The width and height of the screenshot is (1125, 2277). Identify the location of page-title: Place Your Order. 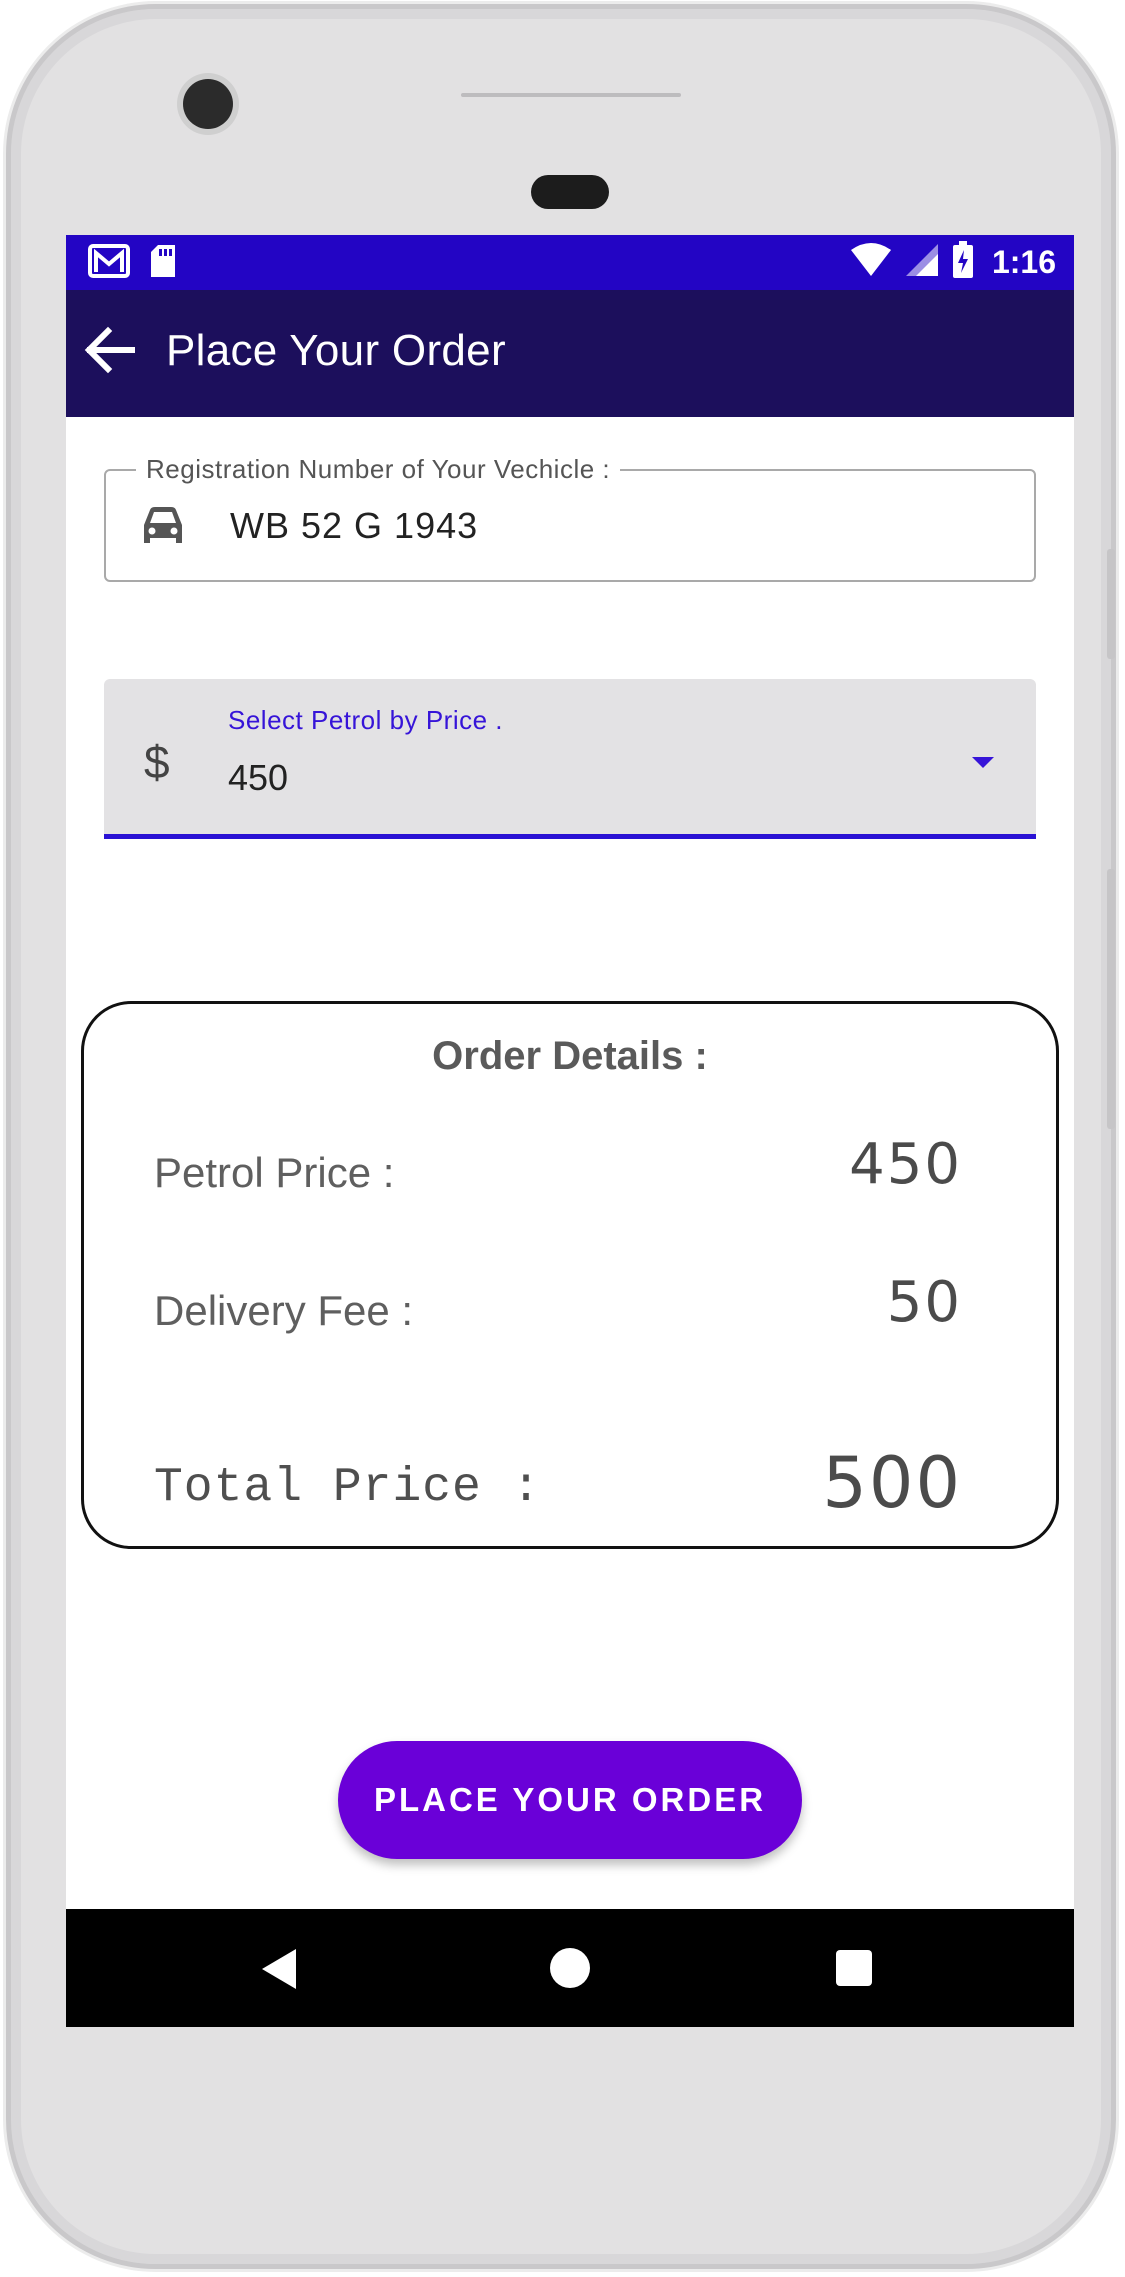
(336, 350).